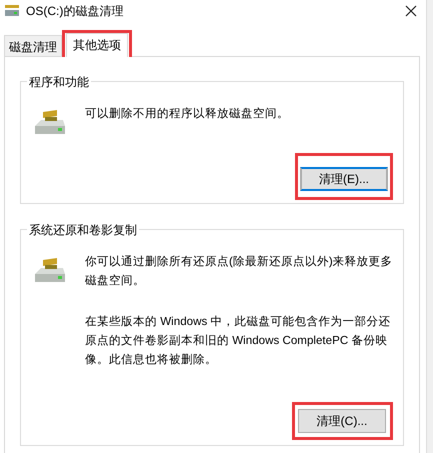 Image resolution: width=433 pixels, height=453 pixels. What do you see at coordinates (411, 11) in the screenshot?
I see `close-icon` at bounding box center [411, 11].